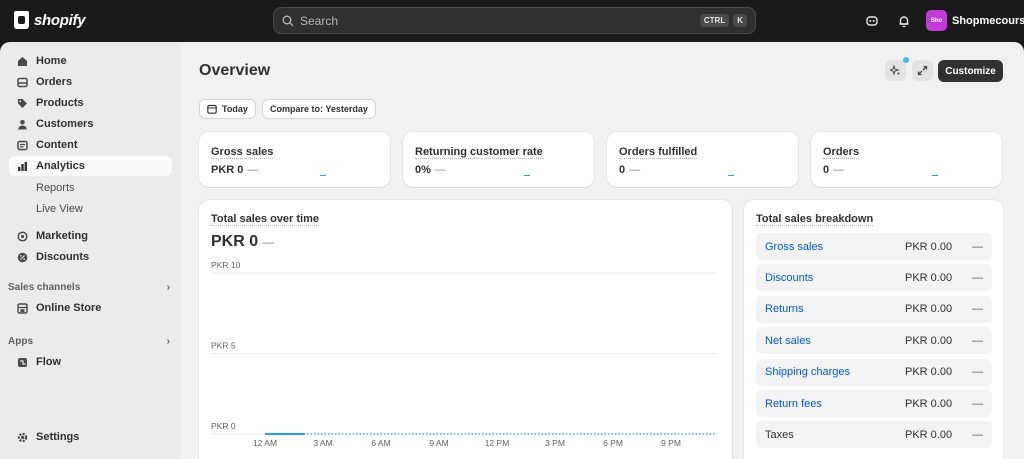 The height and width of the screenshot is (459, 1024). Describe the element at coordinates (440, 170) in the screenshot. I see `metric-change: —` at that location.